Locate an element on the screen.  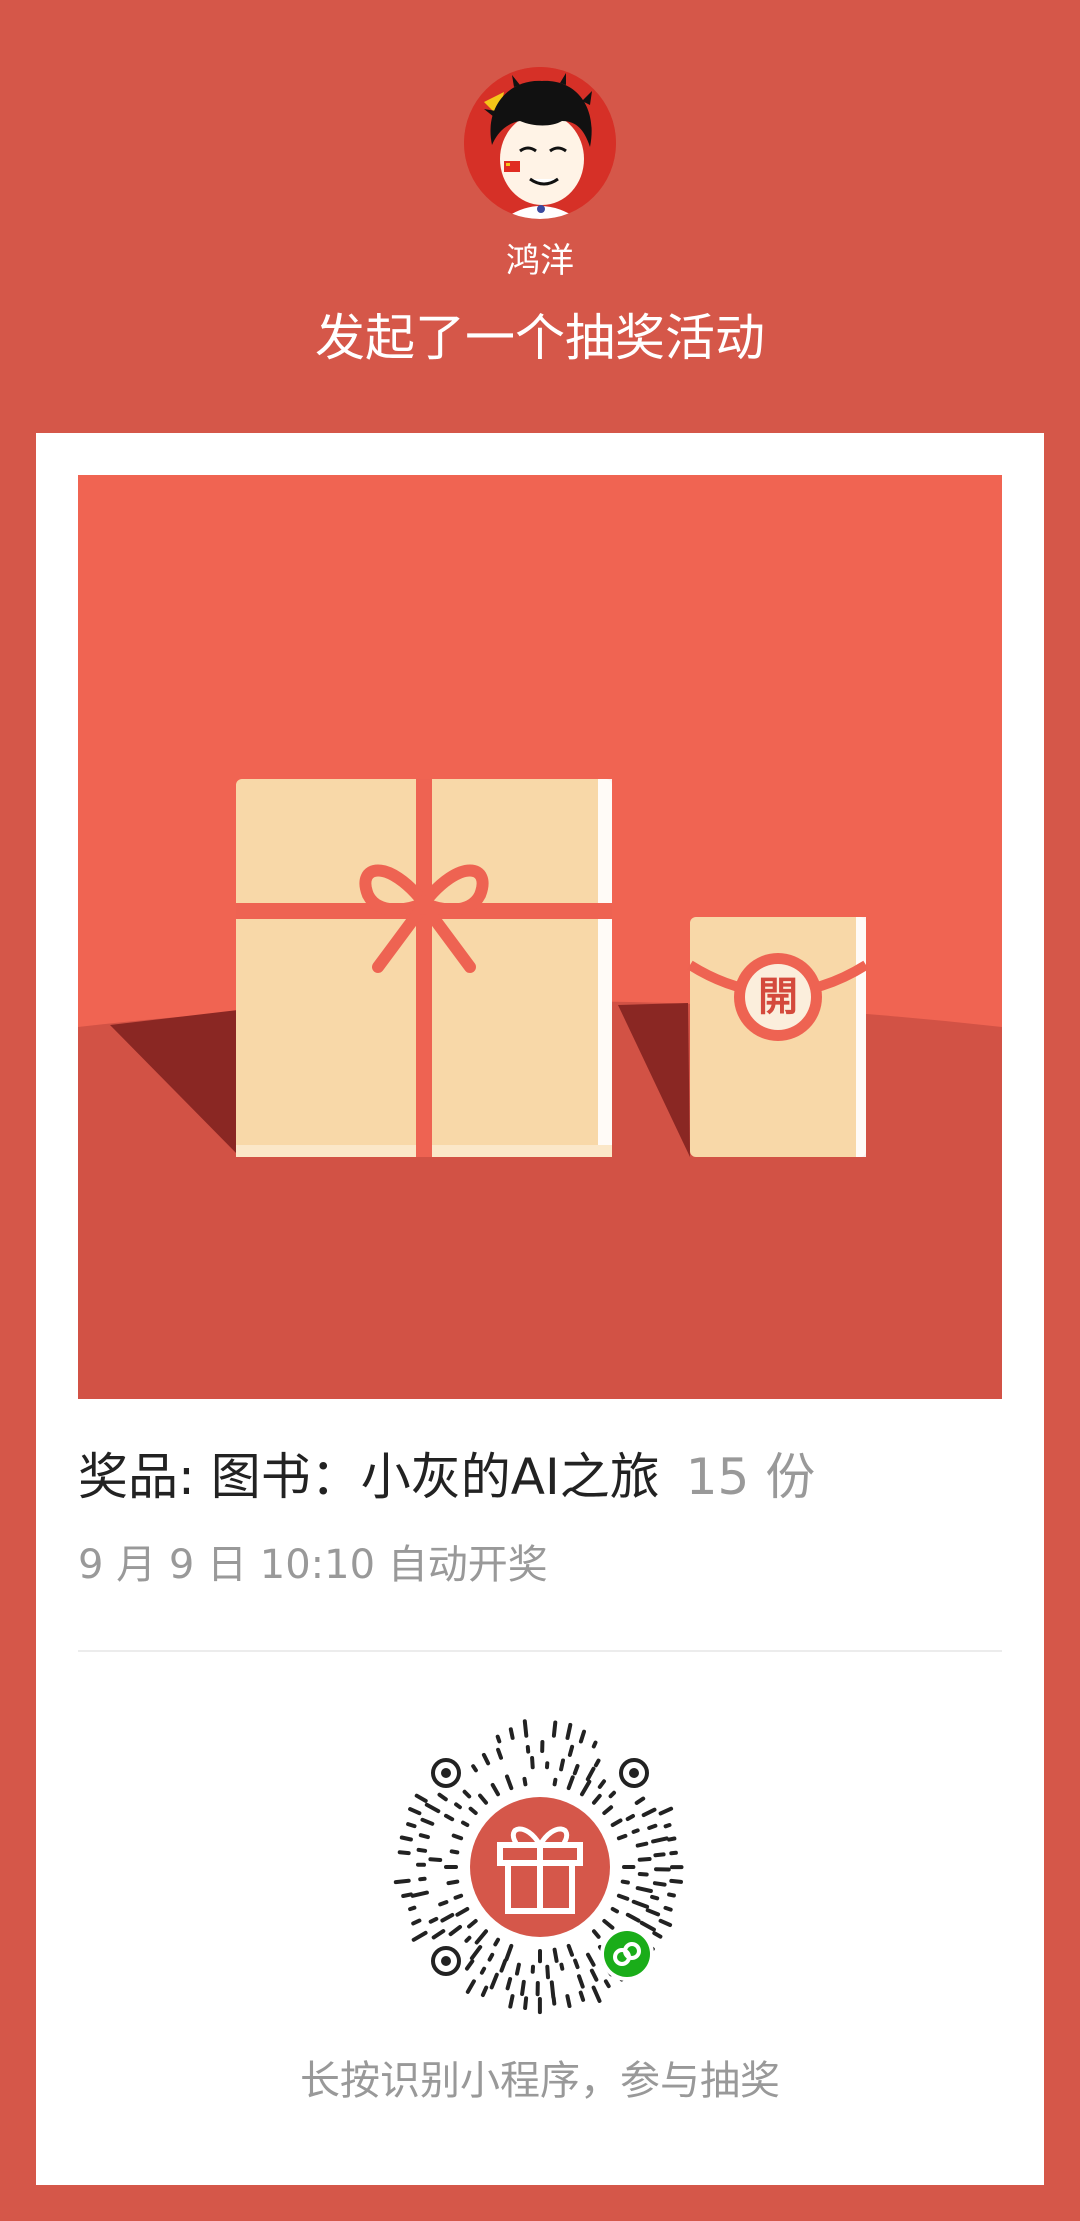
headline: 发起了一个抽奖活动 is located at coordinates (540, 338).